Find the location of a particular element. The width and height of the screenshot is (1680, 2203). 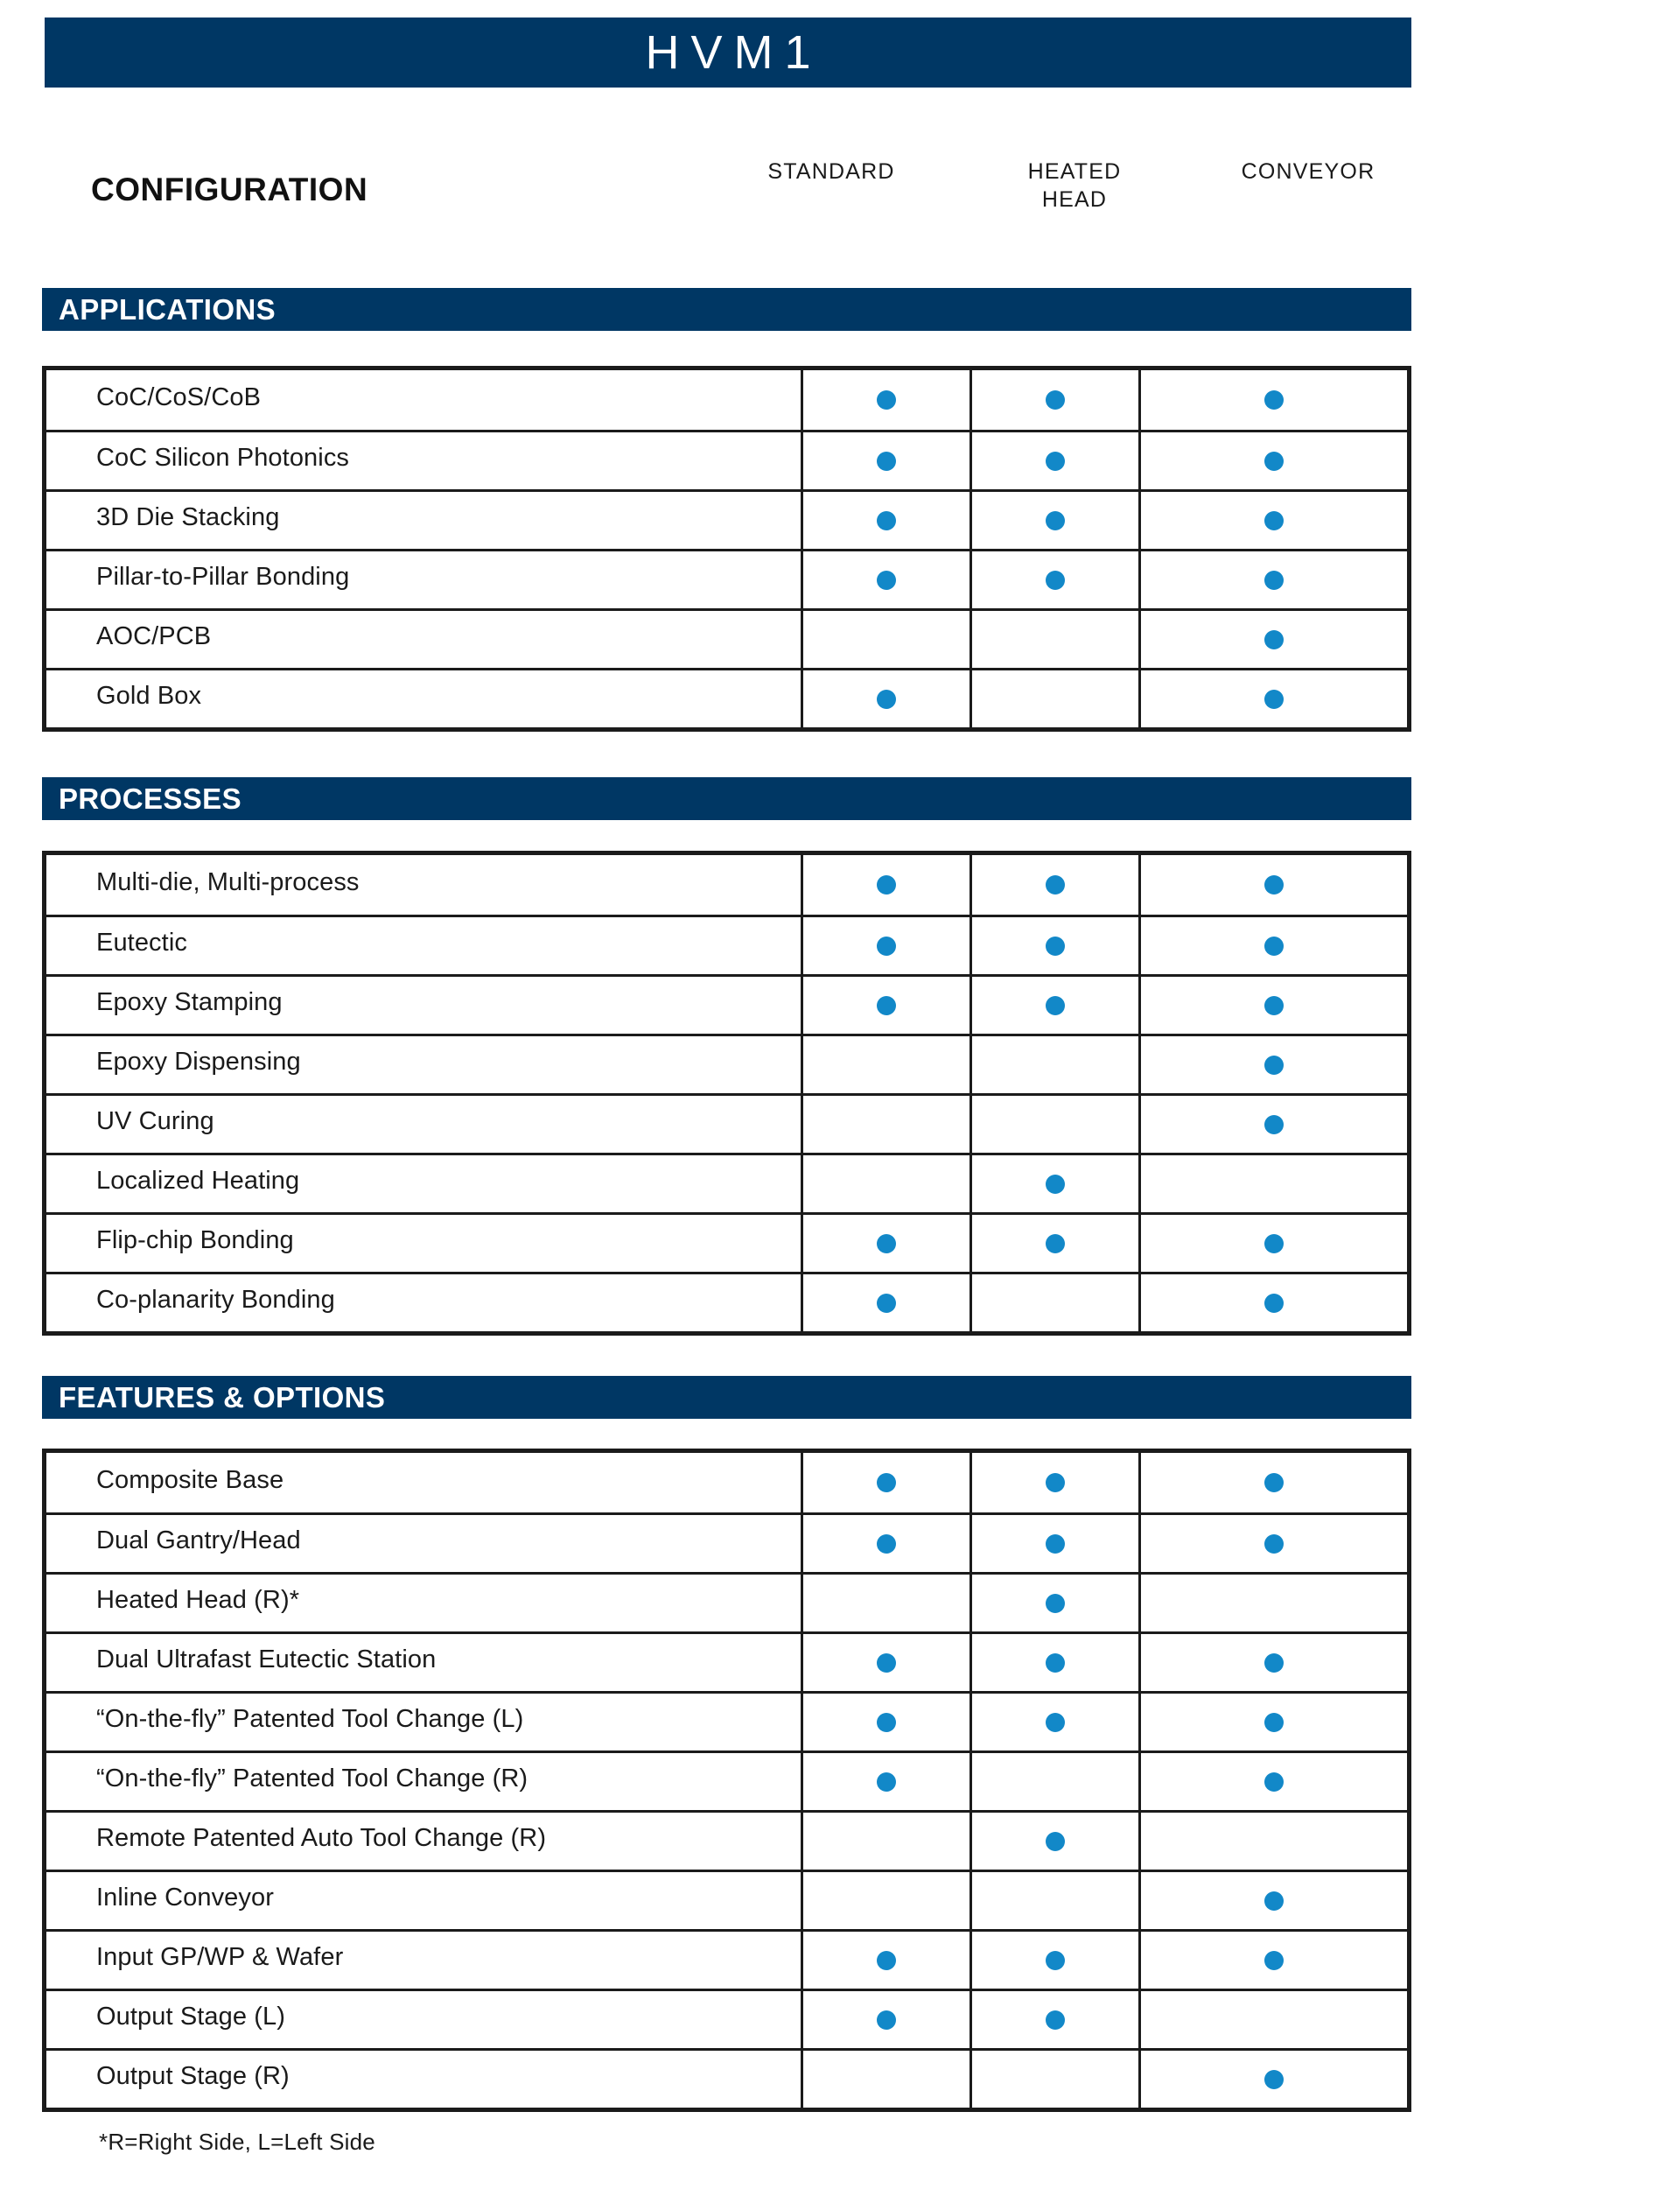

row-label: Composite Base is located at coordinates (190, 1479).